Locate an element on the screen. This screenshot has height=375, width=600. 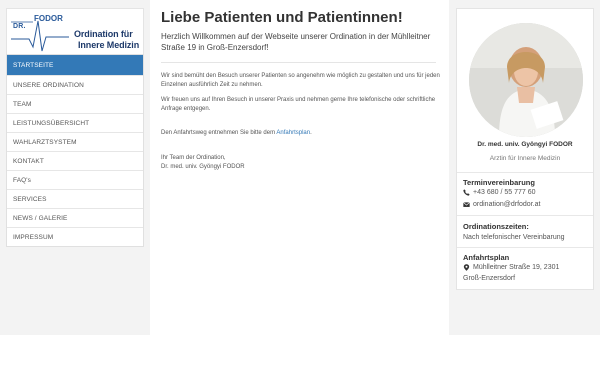
hours-heading: Ordinationszeiten: is located at coordinates (496, 226).